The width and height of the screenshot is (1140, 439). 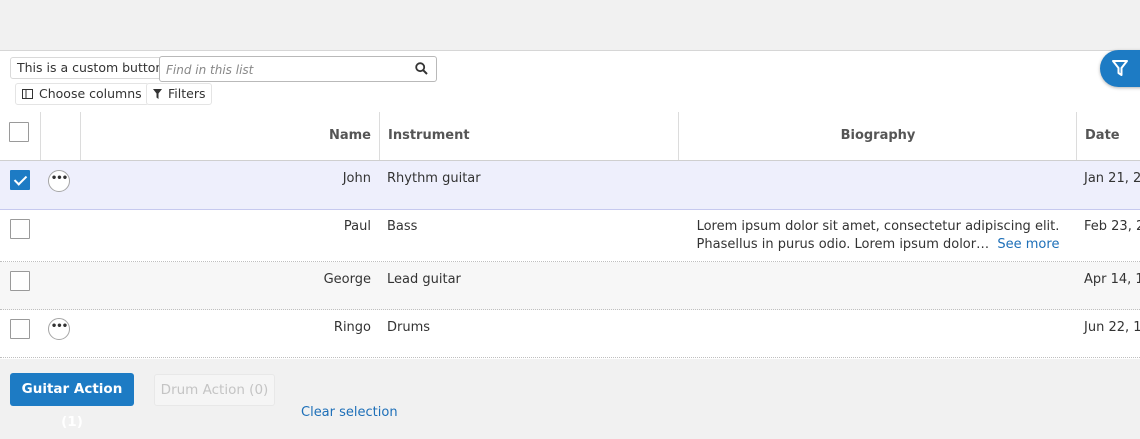 I want to click on column-header-date: Date, so click(x=1102, y=135).